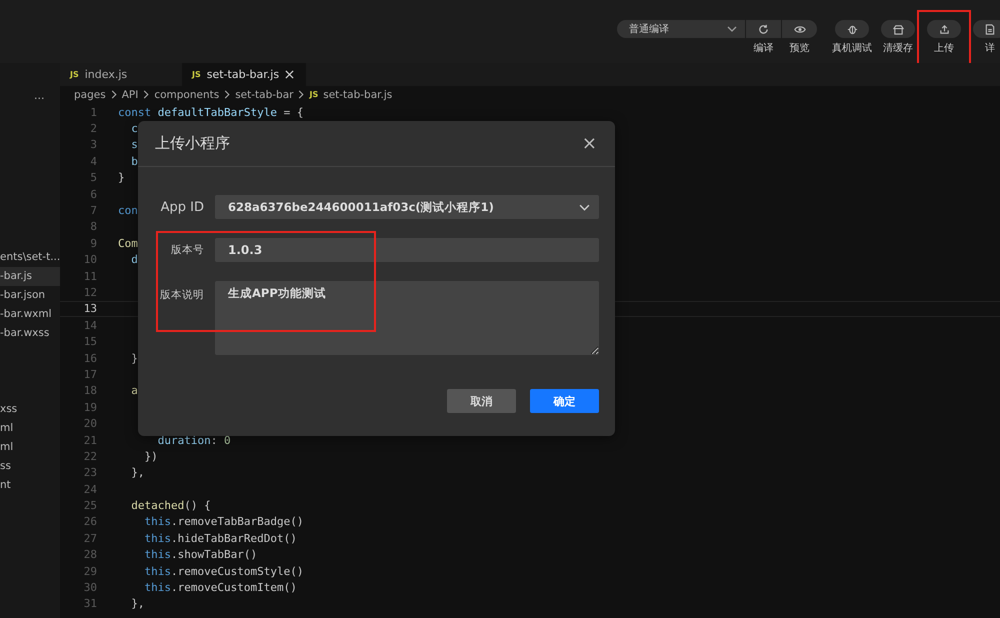 The image size is (1000, 618). Describe the element at coordinates (30, 485) in the screenshot. I see `file-item: nt` at that location.